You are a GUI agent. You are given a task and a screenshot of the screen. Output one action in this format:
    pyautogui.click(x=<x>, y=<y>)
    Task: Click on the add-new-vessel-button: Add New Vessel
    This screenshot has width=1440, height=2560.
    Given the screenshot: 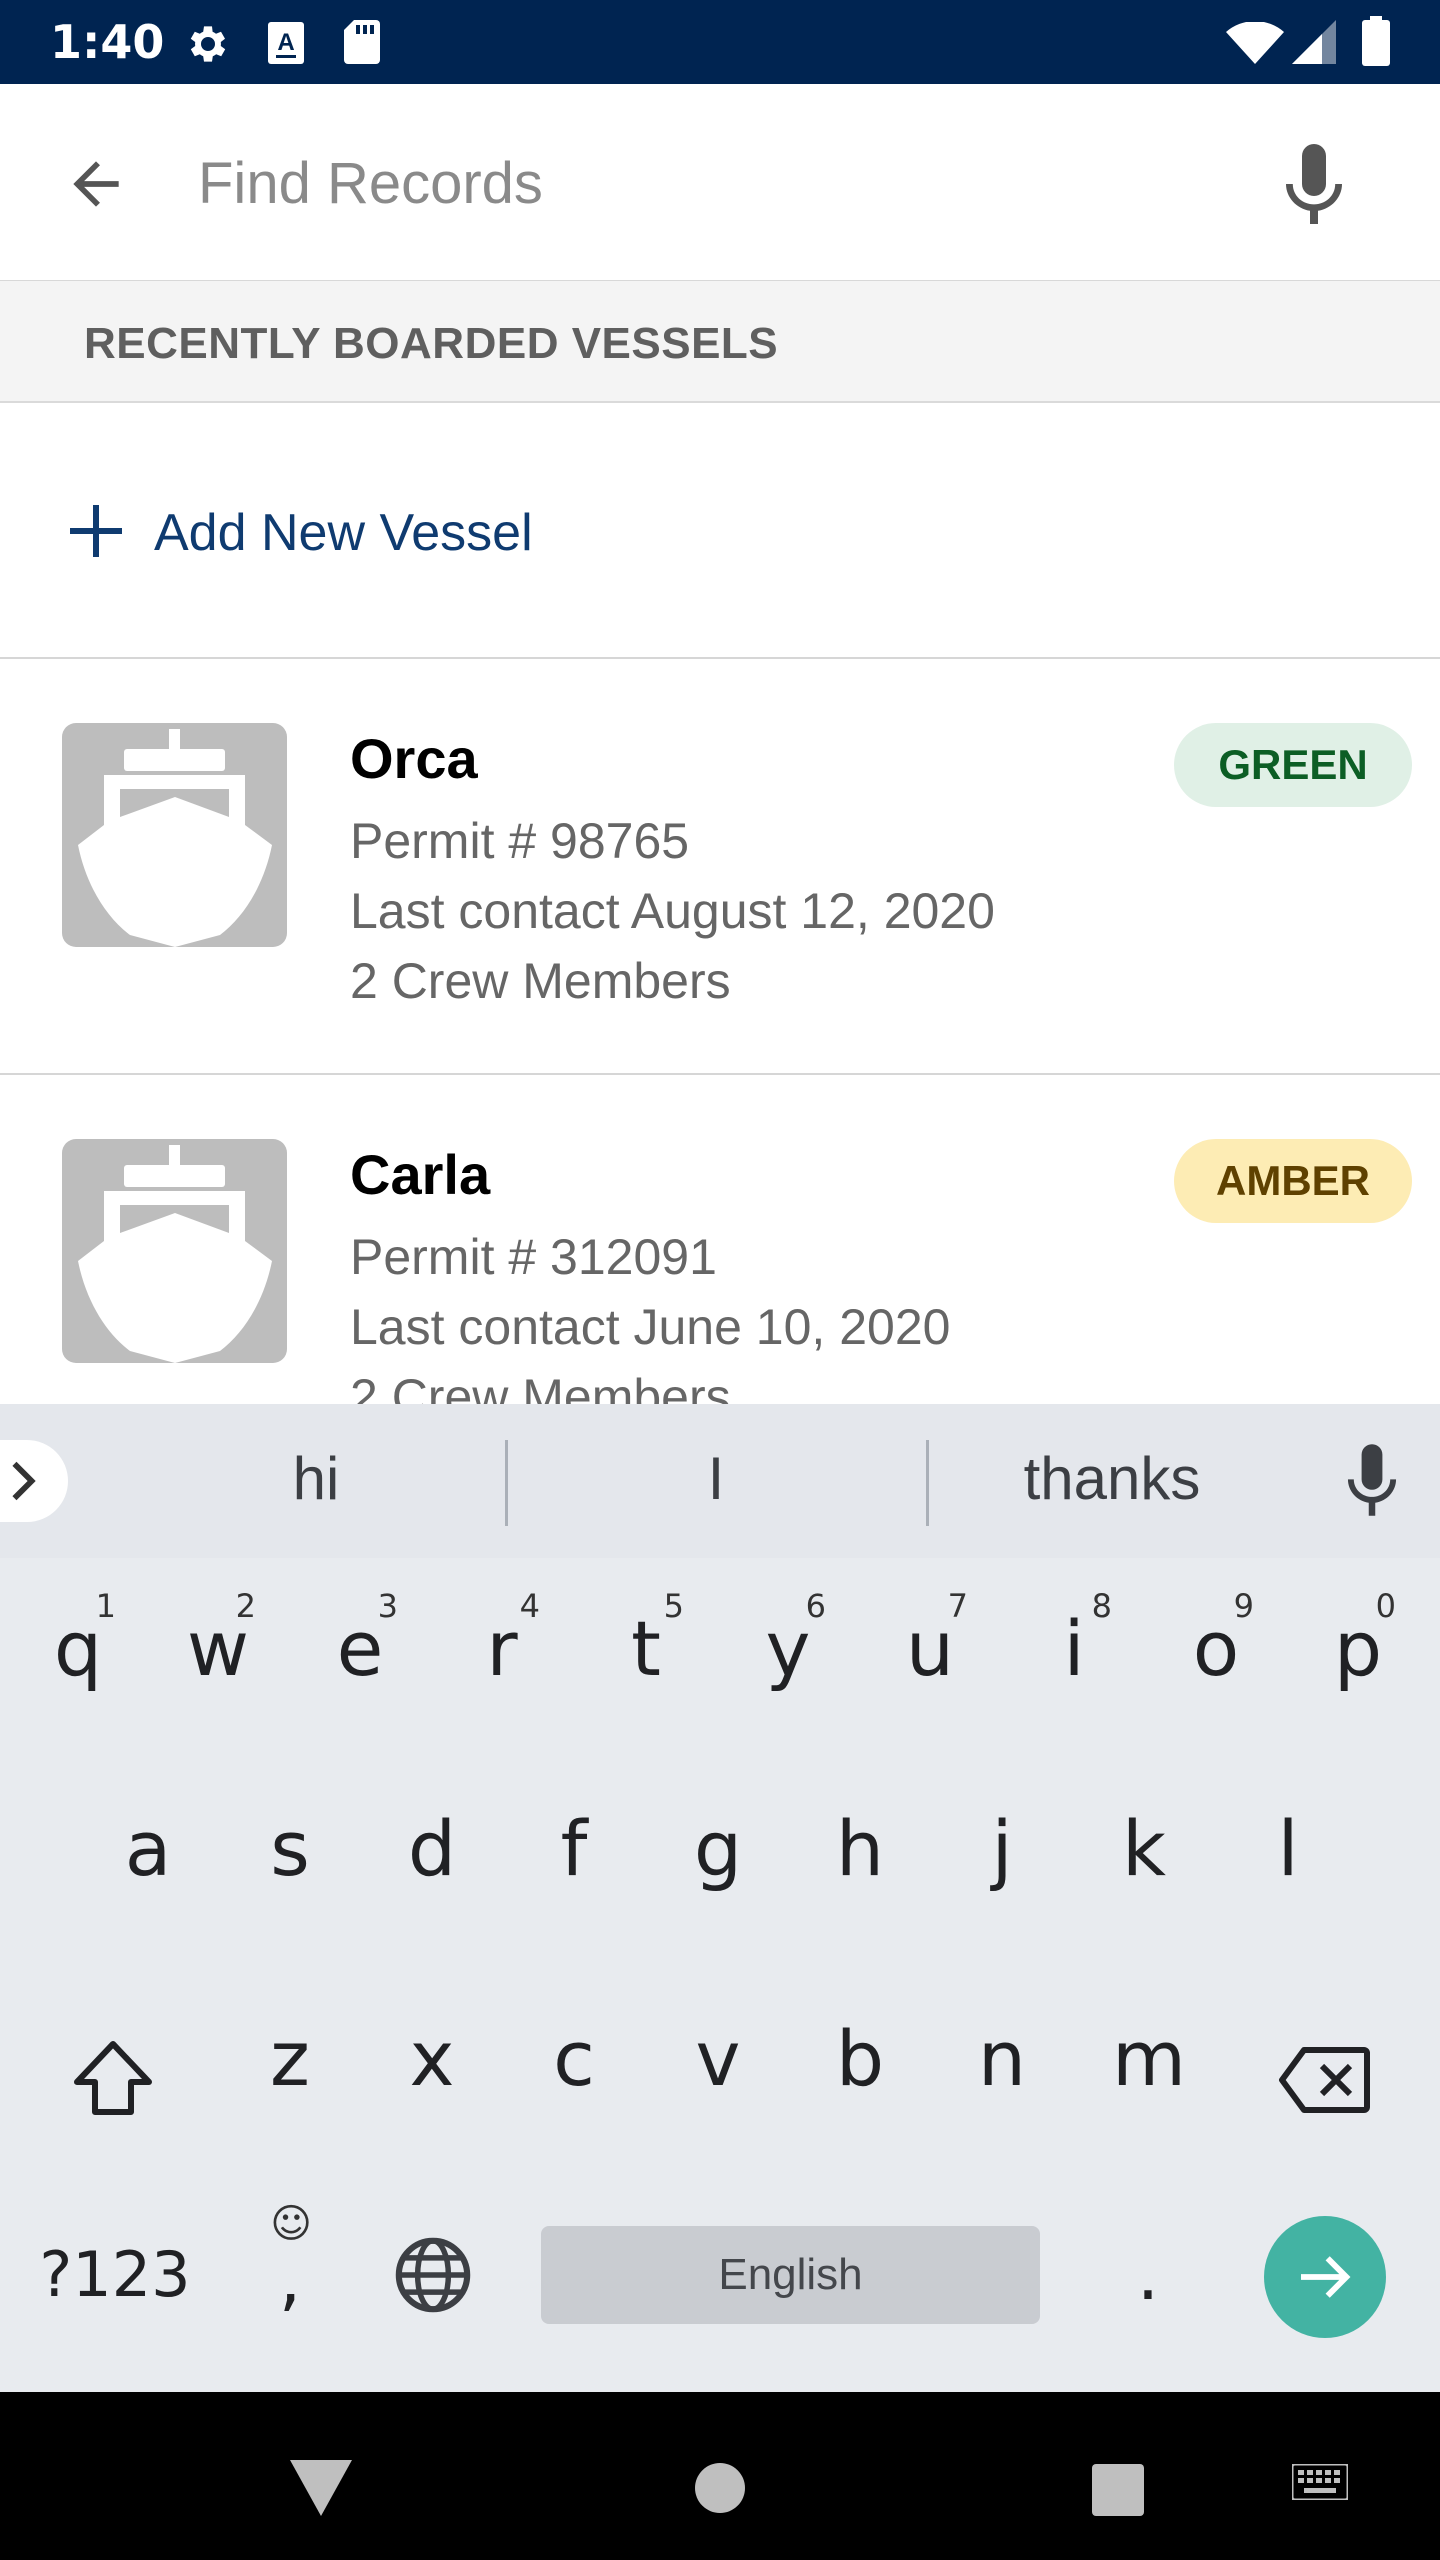 What is the action you would take?
    pyautogui.click(x=720, y=531)
    